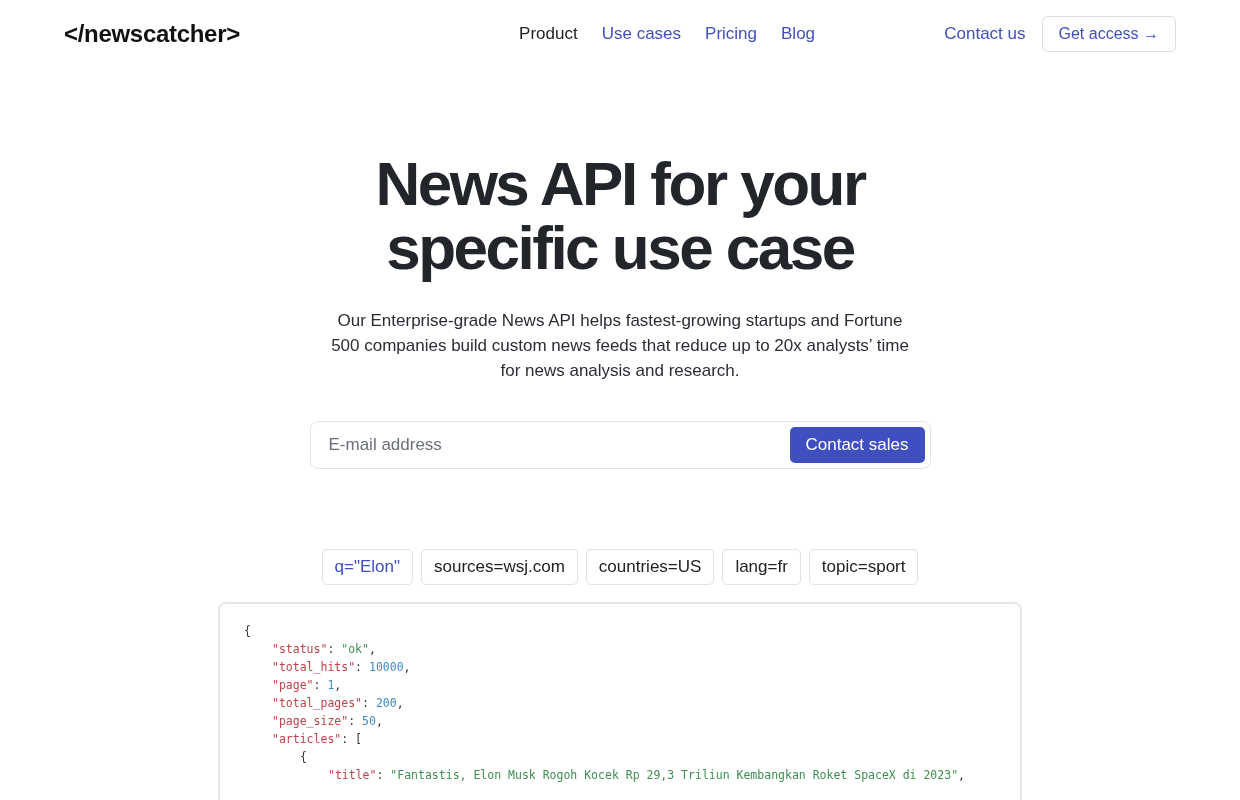 The width and height of the screenshot is (1240, 800). Describe the element at coordinates (620, 445) in the screenshot. I see `email-field: E-mail address Contact sales` at that location.